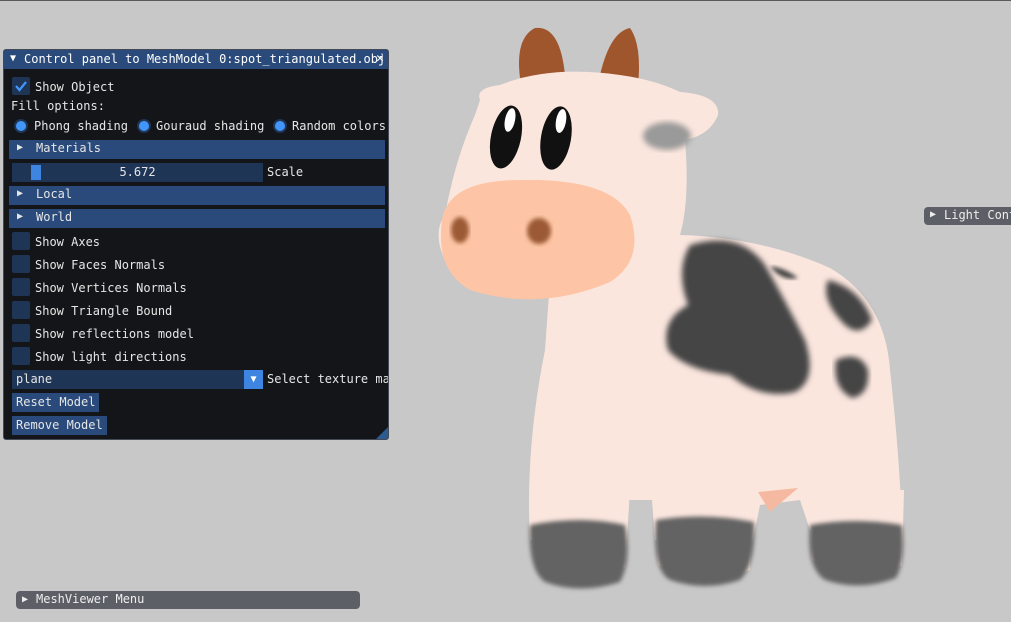 This screenshot has width=1011, height=622. What do you see at coordinates (197, 195) in the screenshot?
I see `local-header: ▶ Local` at bounding box center [197, 195].